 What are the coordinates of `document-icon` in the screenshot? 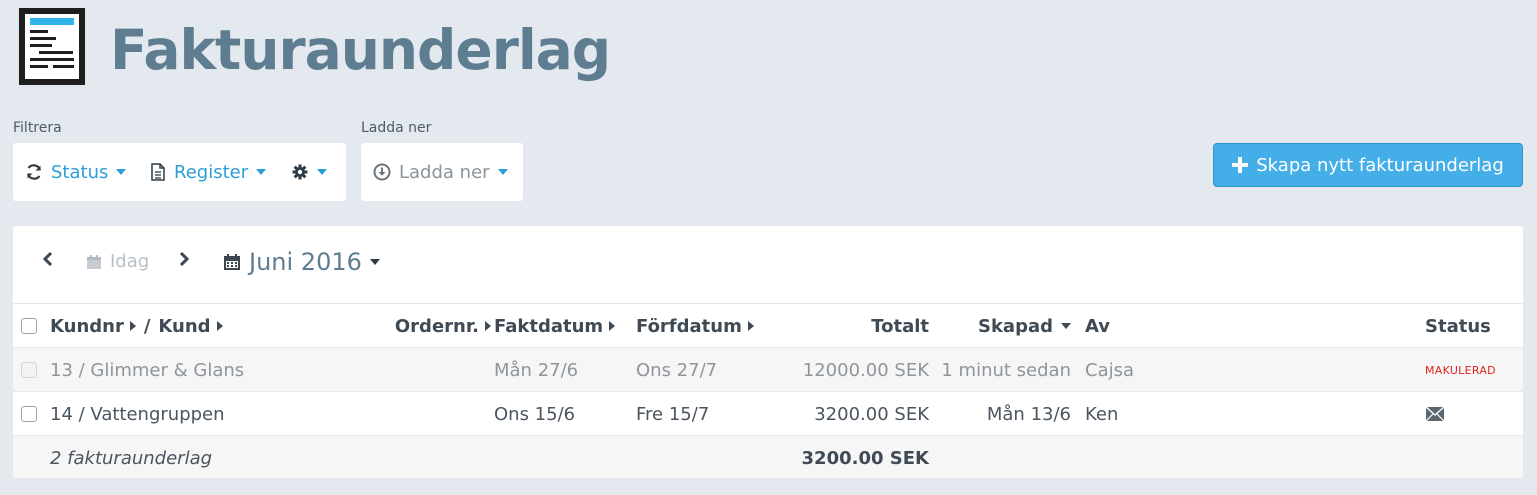 It's located at (158, 172).